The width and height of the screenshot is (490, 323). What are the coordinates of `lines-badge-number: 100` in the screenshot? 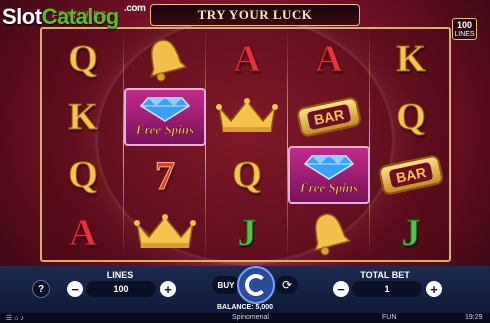 It's located at (464, 25).